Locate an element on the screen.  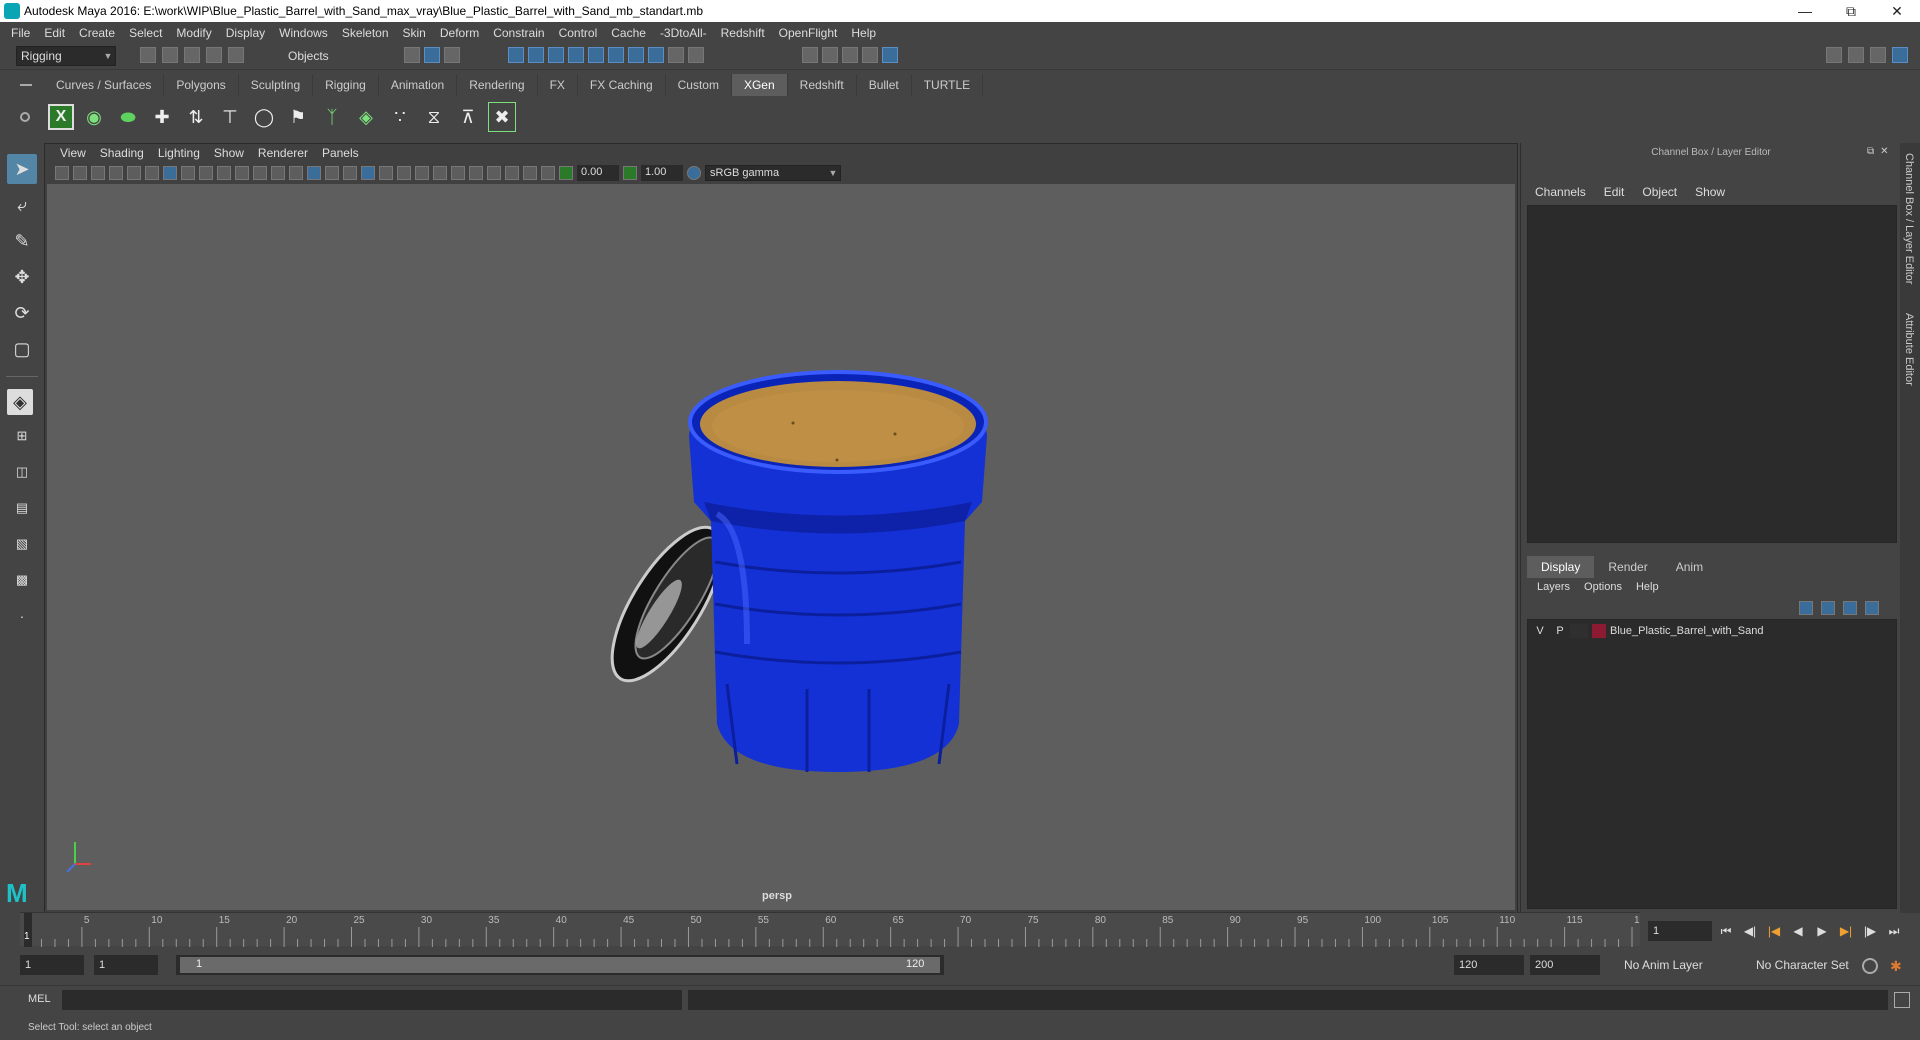
gate-mask-icon is located at coordinates (224, 173).